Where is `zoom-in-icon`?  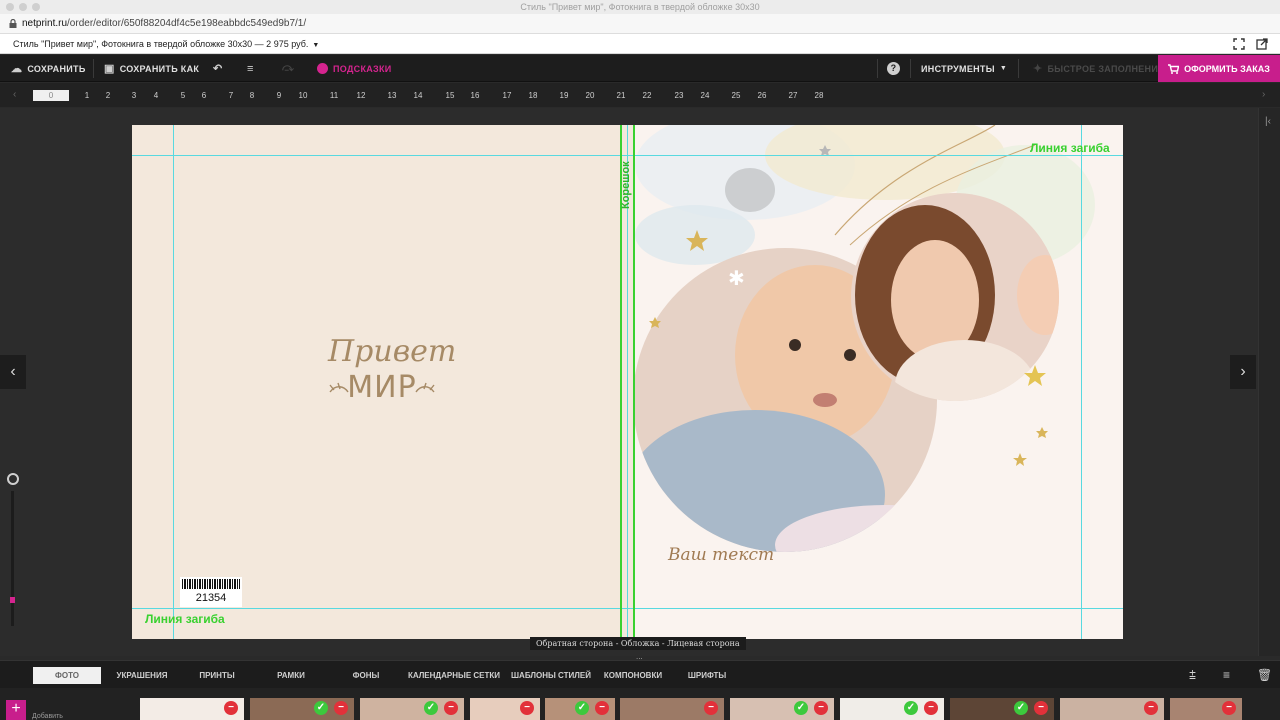
zoom-in-icon is located at coordinates (13, 479).